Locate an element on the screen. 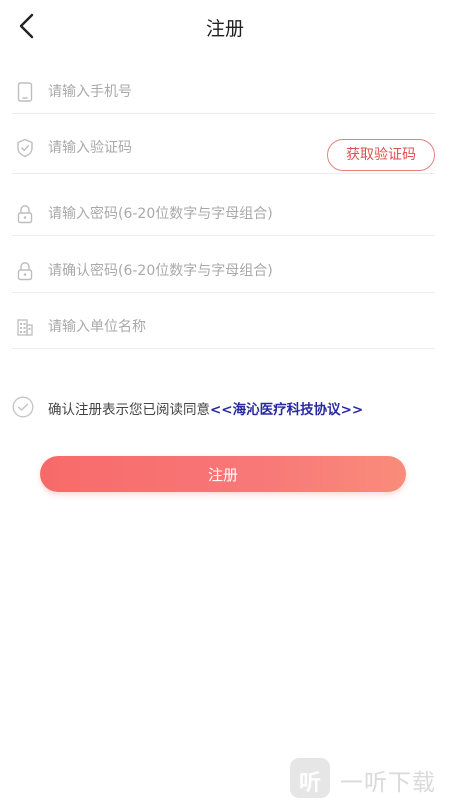  phone-field-row is located at coordinates (223, 92).